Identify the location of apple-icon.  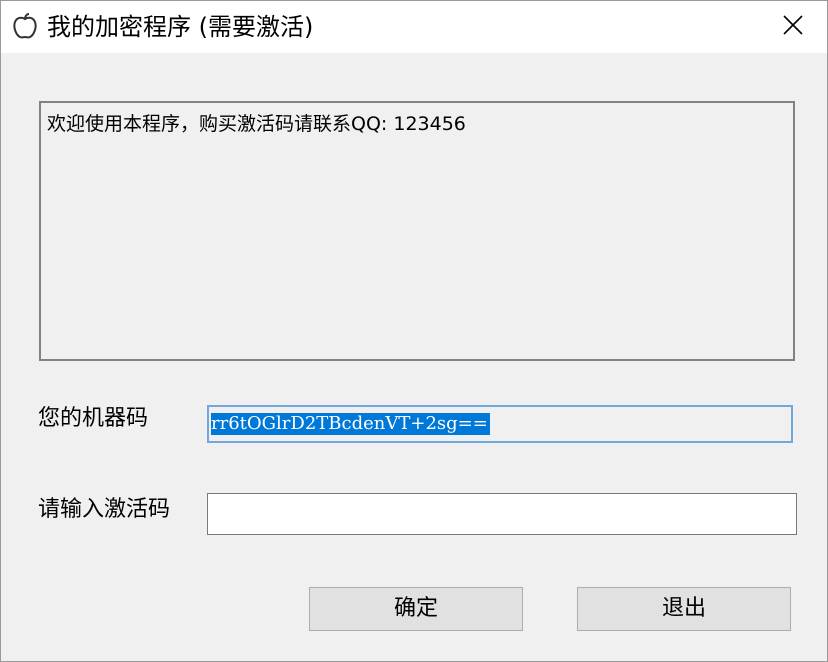
(25, 27).